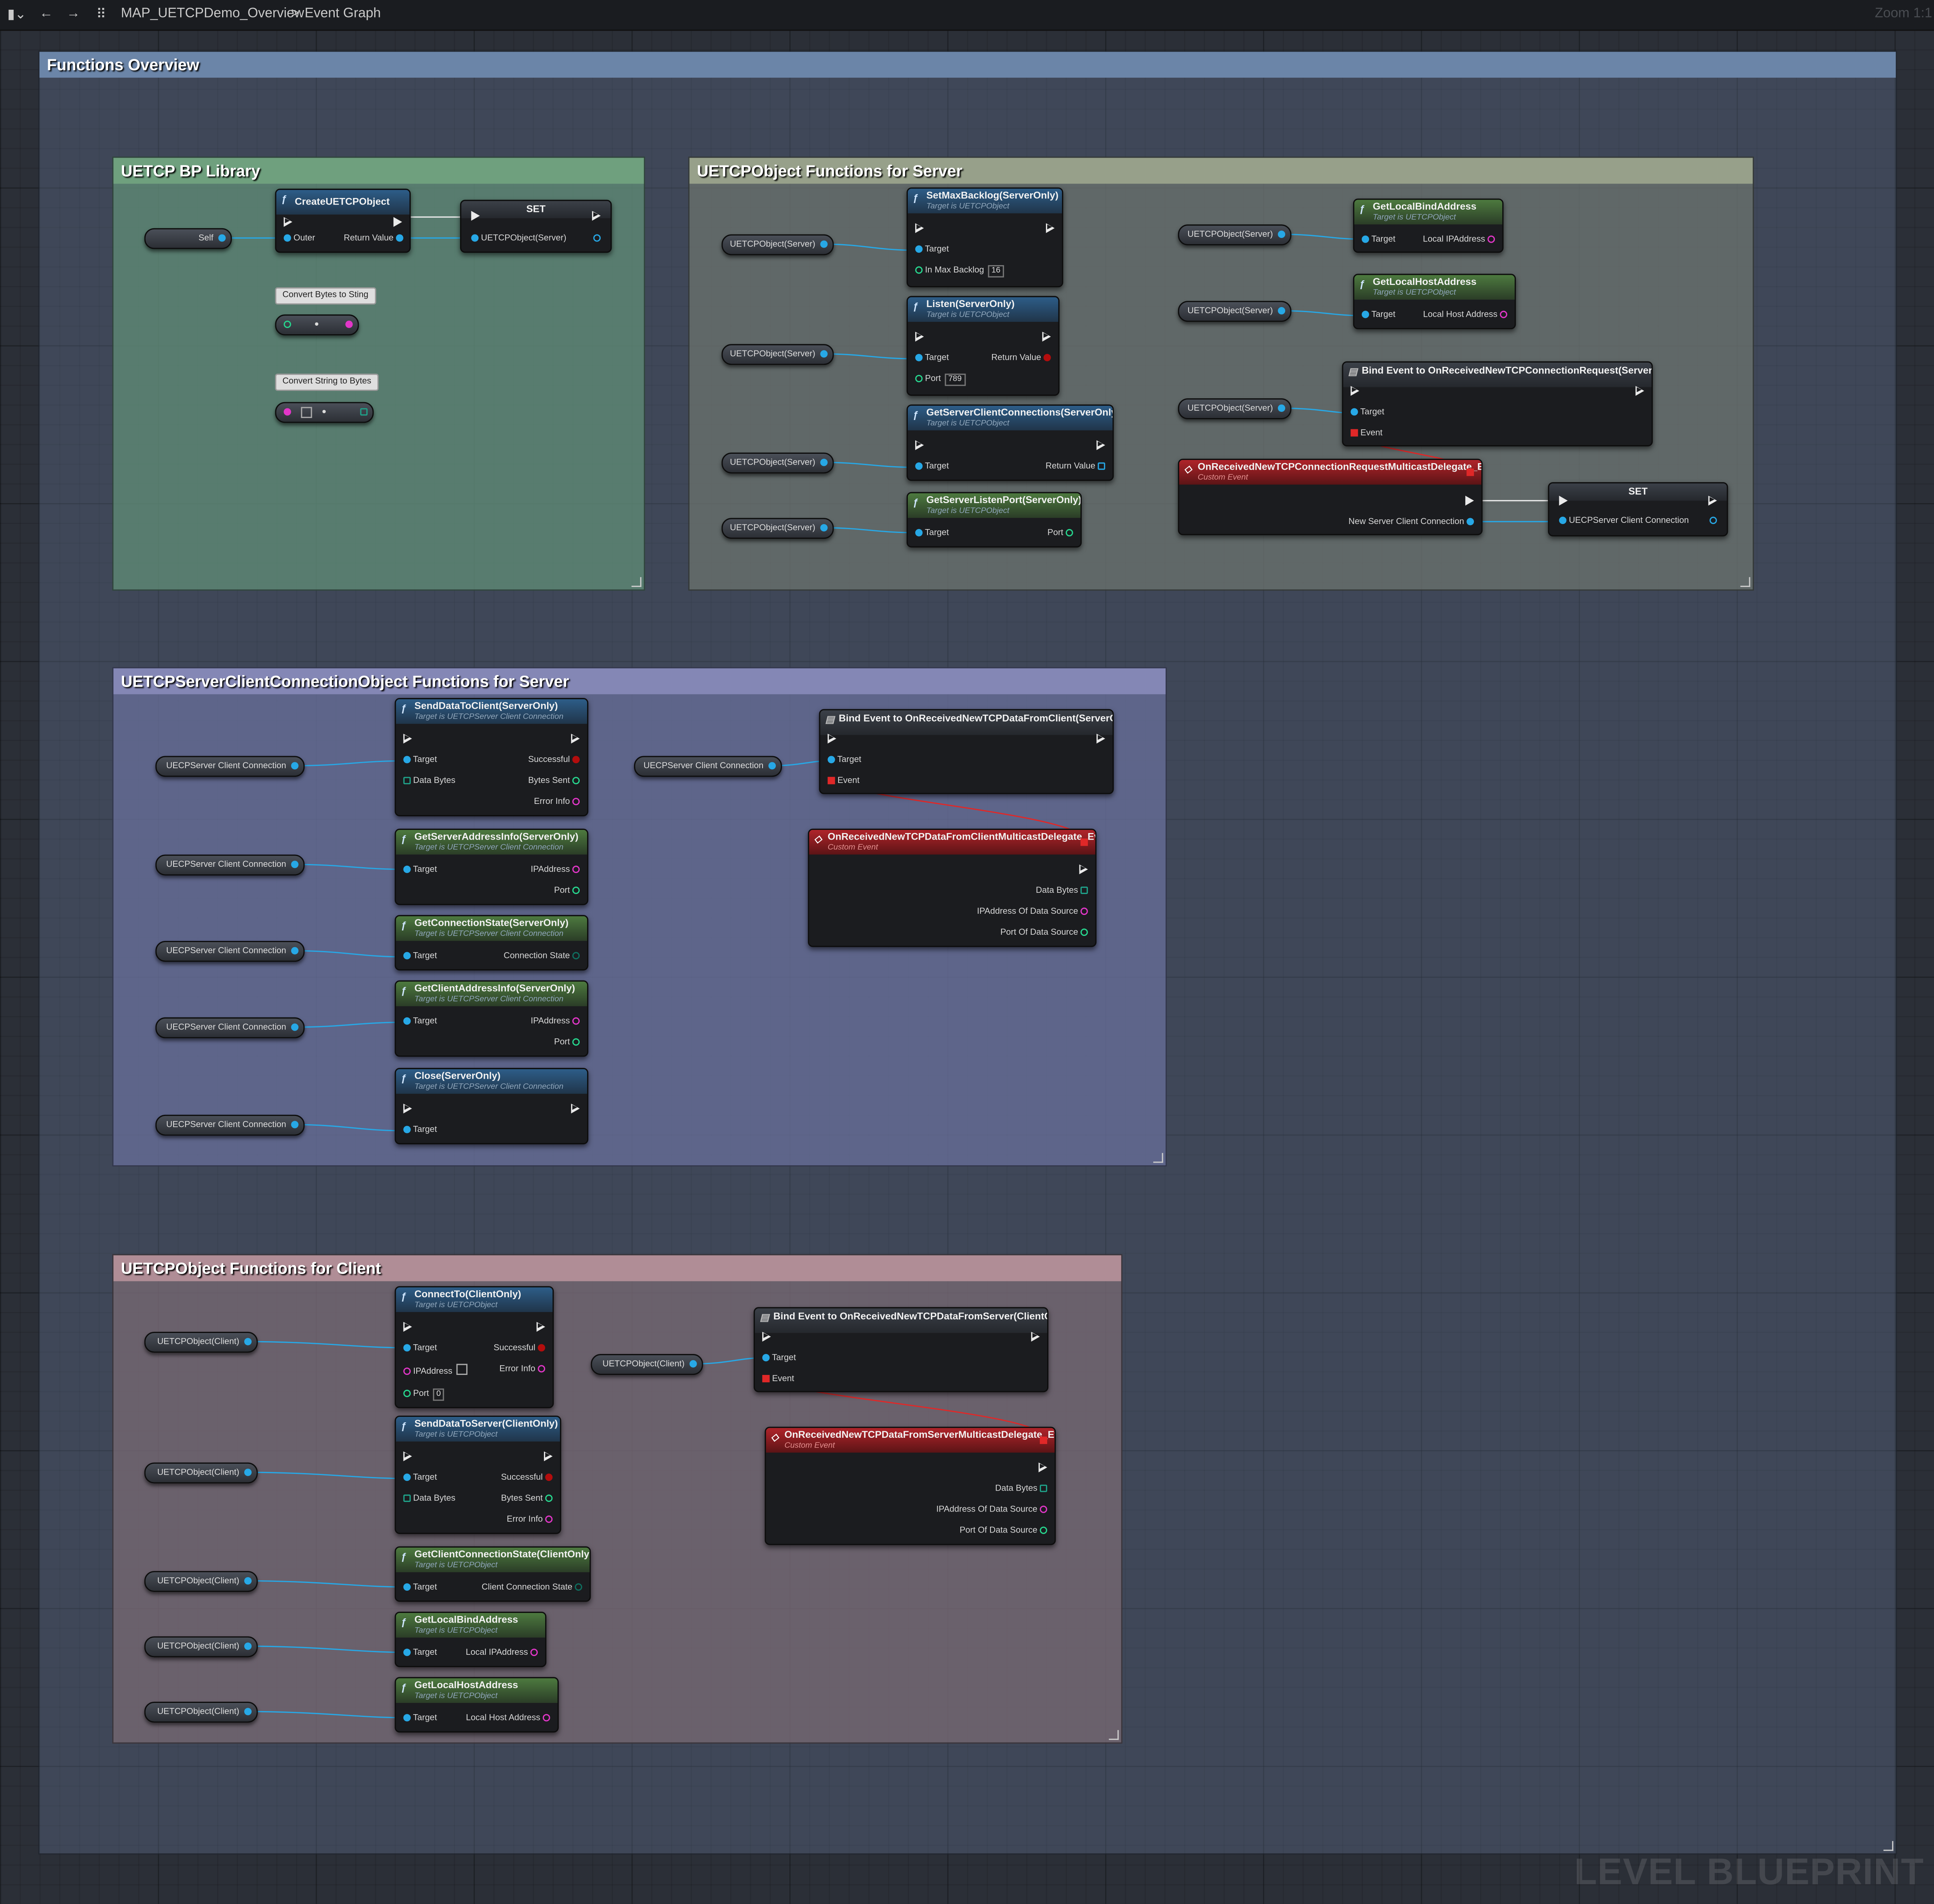 The image size is (1934, 1904). What do you see at coordinates (597, 239) in the screenshot?
I see `value-out-pin` at bounding box center [597, 239].